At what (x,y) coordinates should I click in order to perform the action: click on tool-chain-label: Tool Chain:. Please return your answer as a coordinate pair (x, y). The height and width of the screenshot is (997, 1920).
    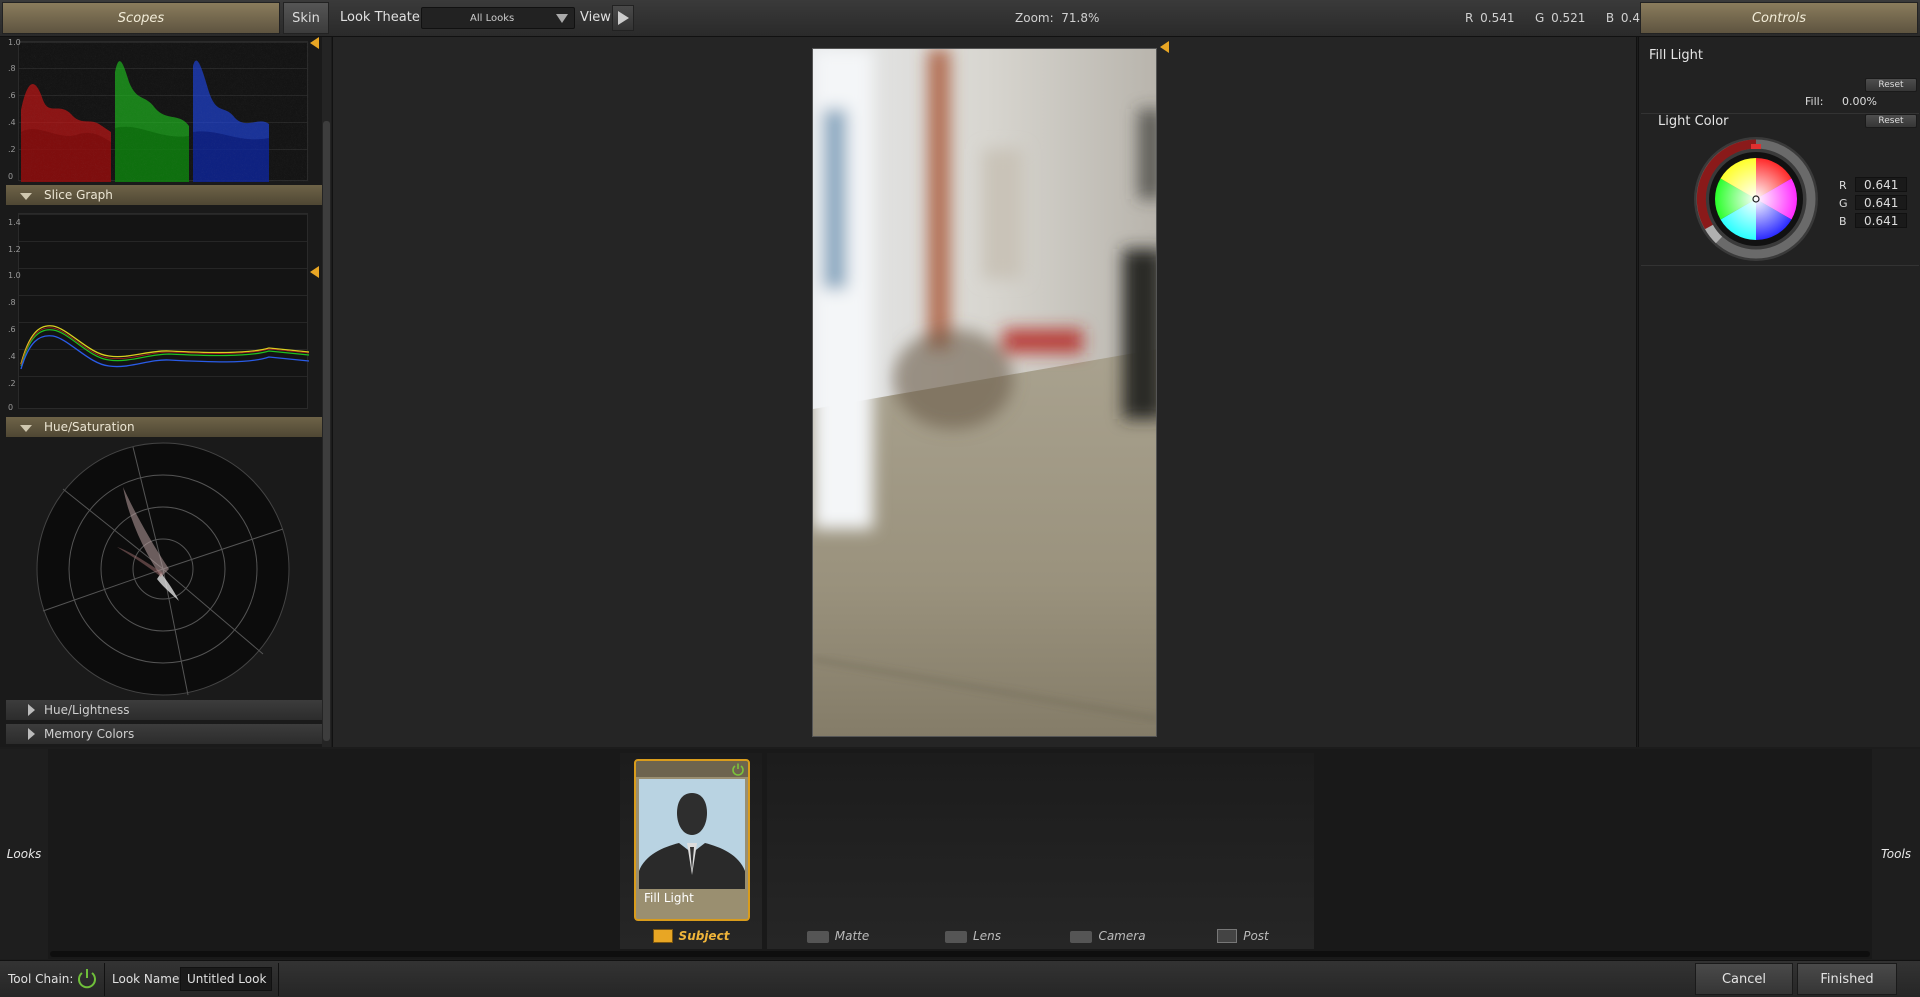
    Looking at the image, I should click on (41, 979).